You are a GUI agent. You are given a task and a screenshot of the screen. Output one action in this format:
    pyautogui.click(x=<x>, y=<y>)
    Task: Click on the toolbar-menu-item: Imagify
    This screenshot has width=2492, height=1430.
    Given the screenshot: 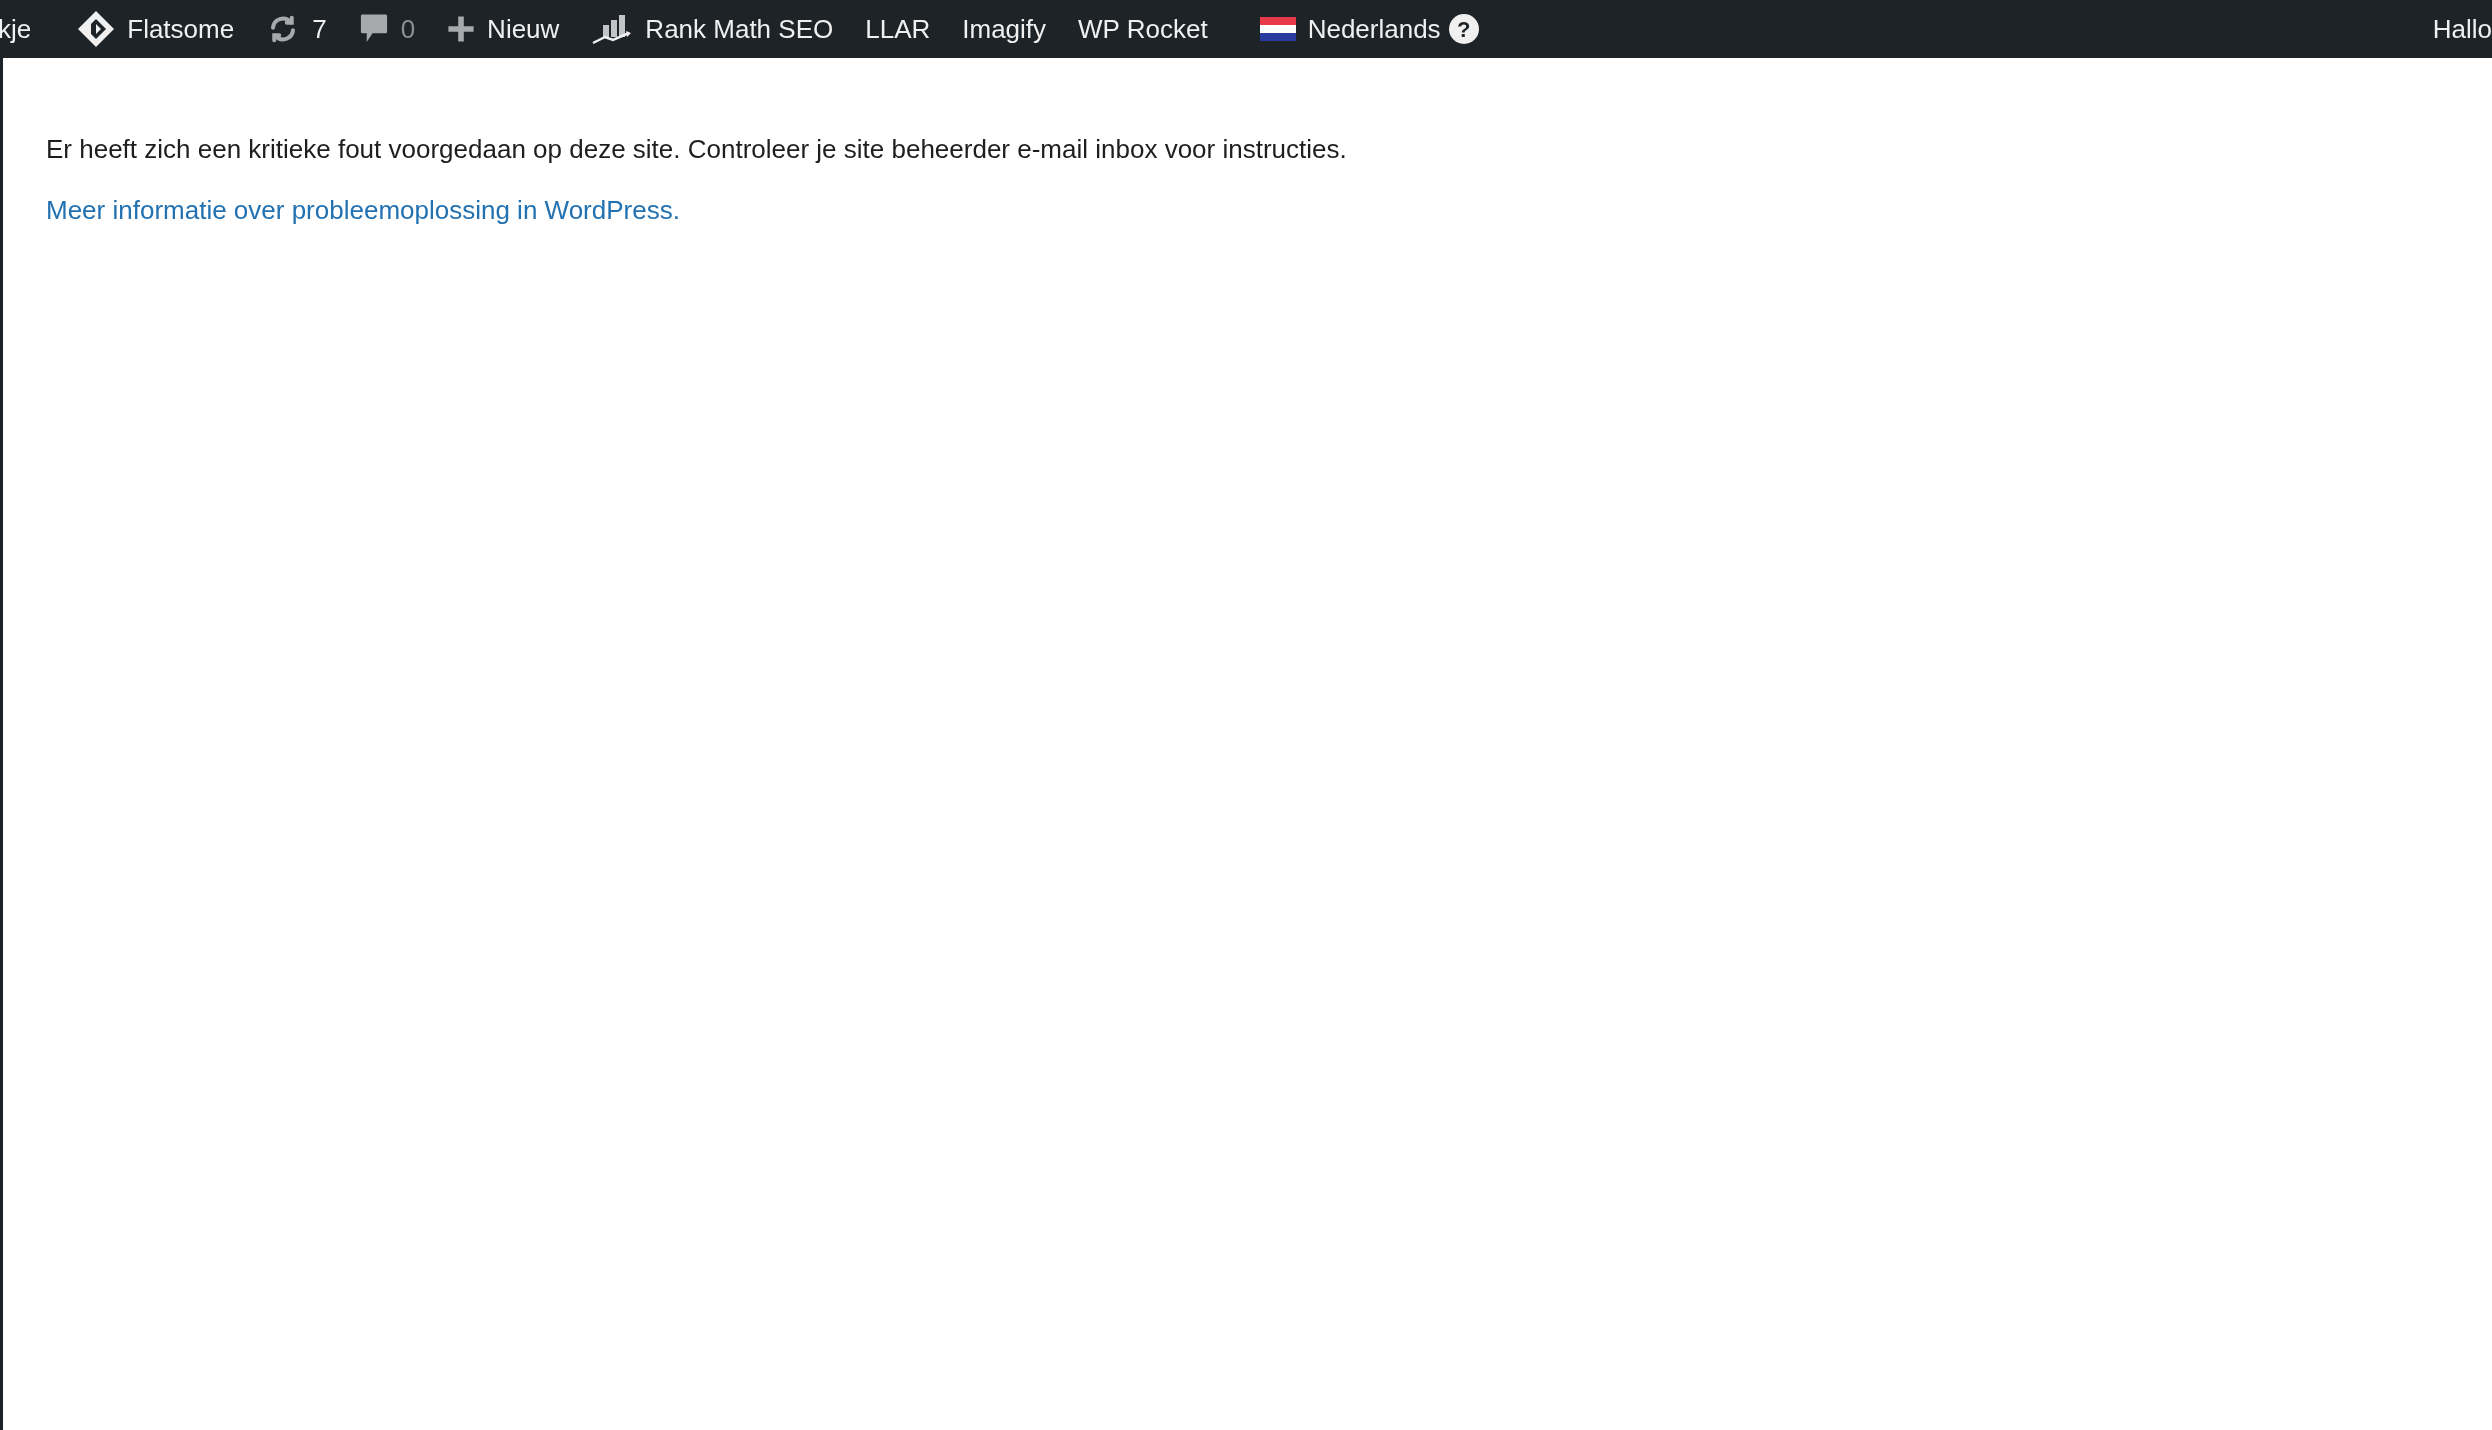 What is the action you would take?
    pyautogui.click(x=1004, y=29)
    